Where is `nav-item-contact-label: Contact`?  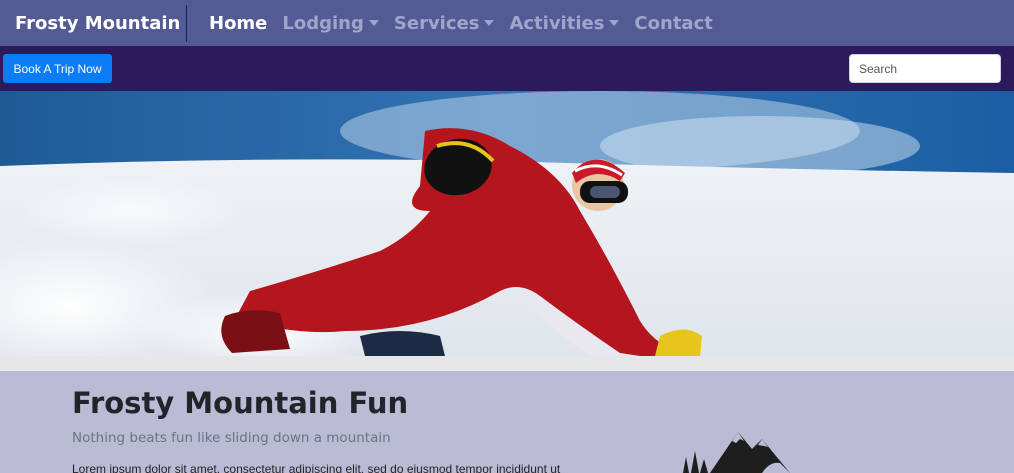
nav-item-contact-label: Contact is located at coordinates (673, 23).